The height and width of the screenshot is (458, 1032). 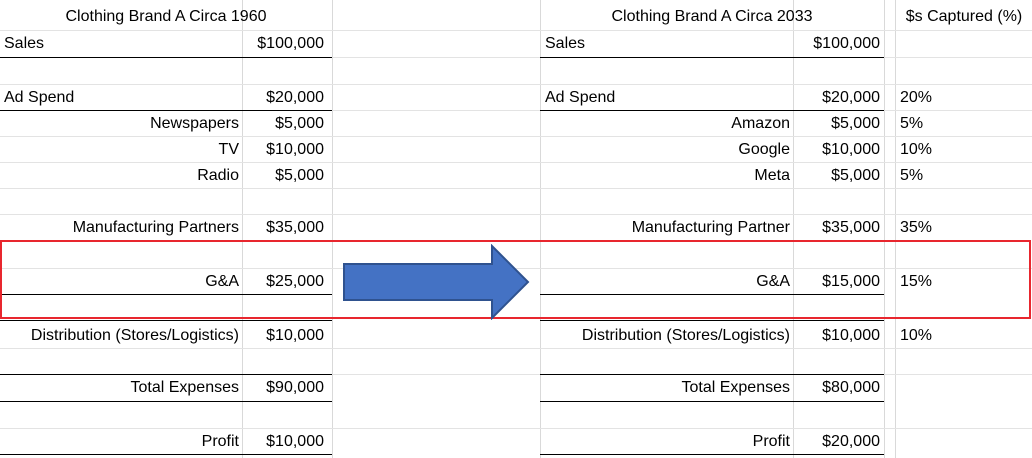 I want to click on right-google-value: $10,000, so click(x=837, y=150).